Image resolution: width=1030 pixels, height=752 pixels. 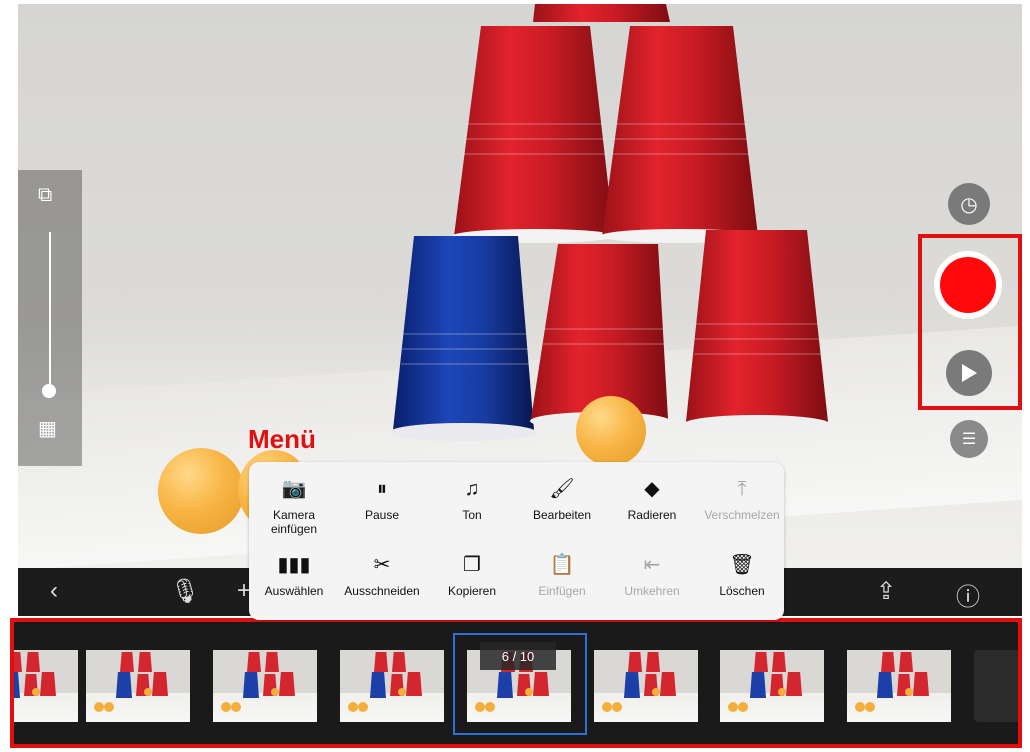 What do you see at coordinates (50, 312) in the screenshot?
I see `opacity-slider` at bounding box center [50, 312].